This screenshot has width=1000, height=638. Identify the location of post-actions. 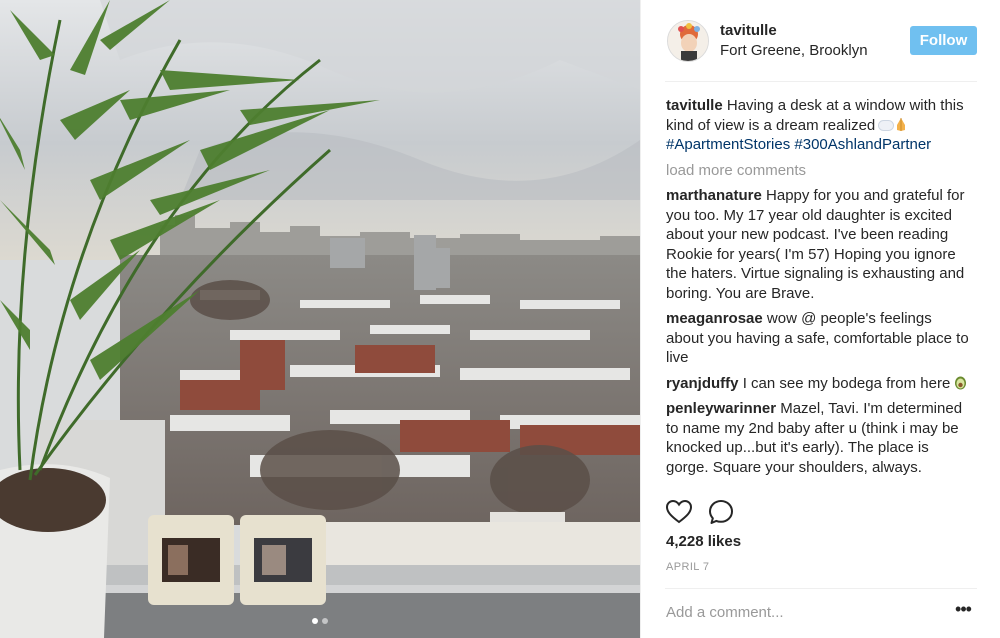
(821, 512).